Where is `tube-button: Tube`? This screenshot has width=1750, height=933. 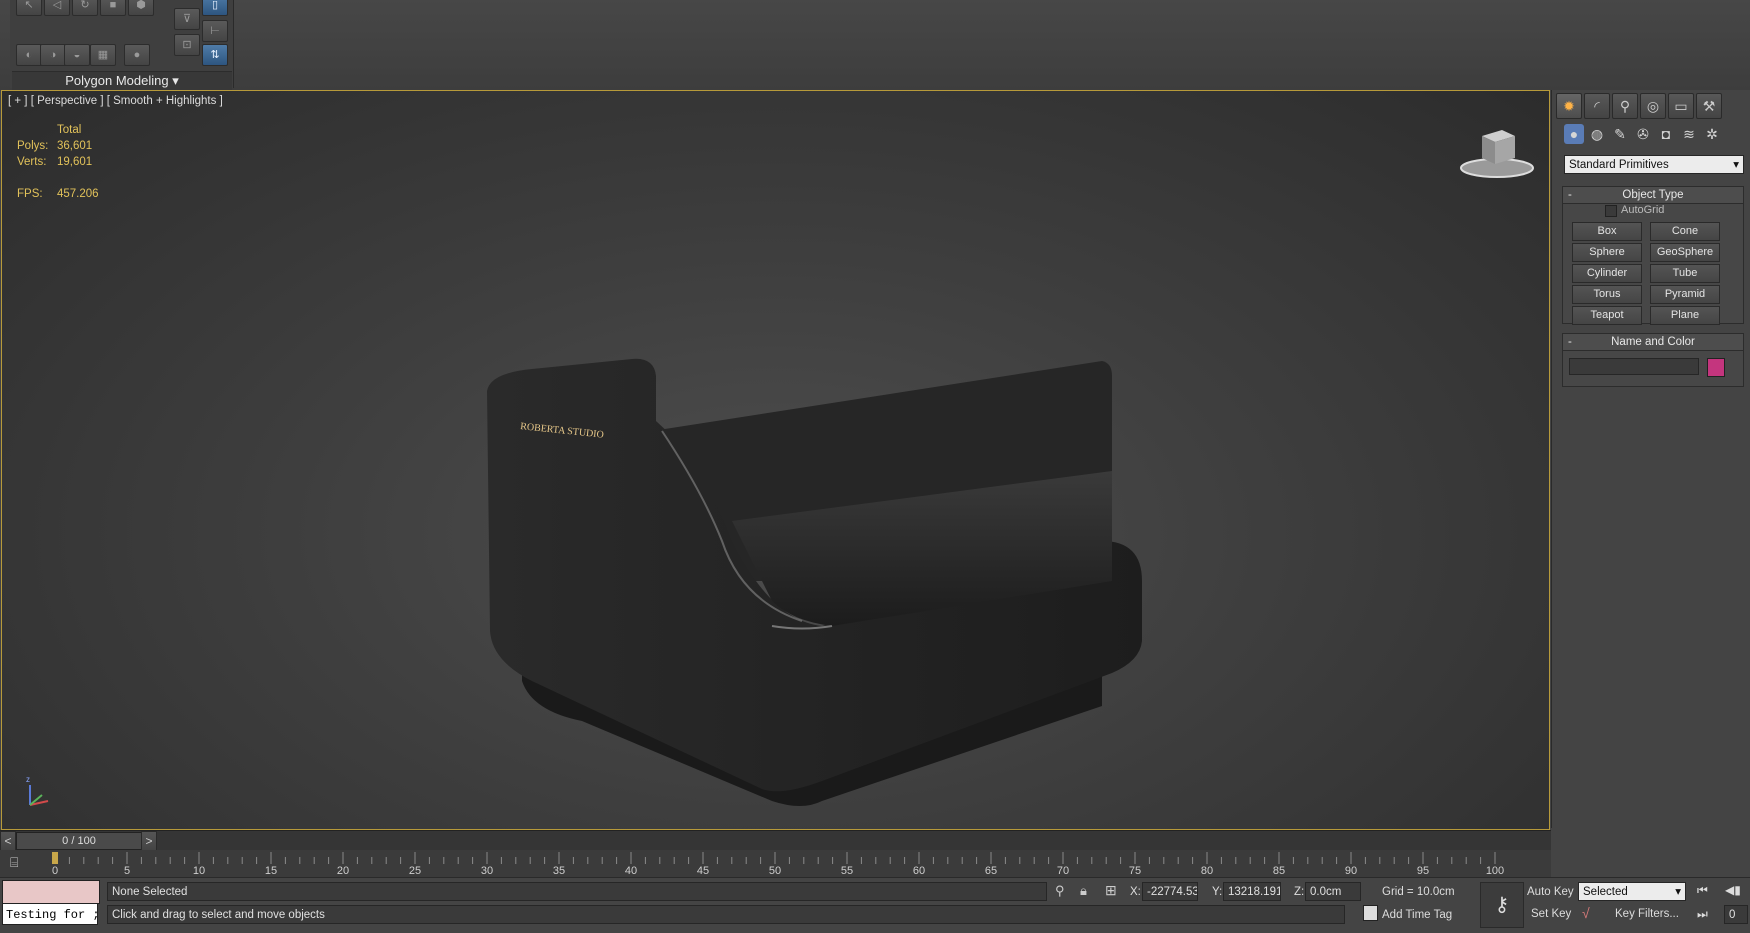 tube-button: Tube is located at coordinates (1685, 273).